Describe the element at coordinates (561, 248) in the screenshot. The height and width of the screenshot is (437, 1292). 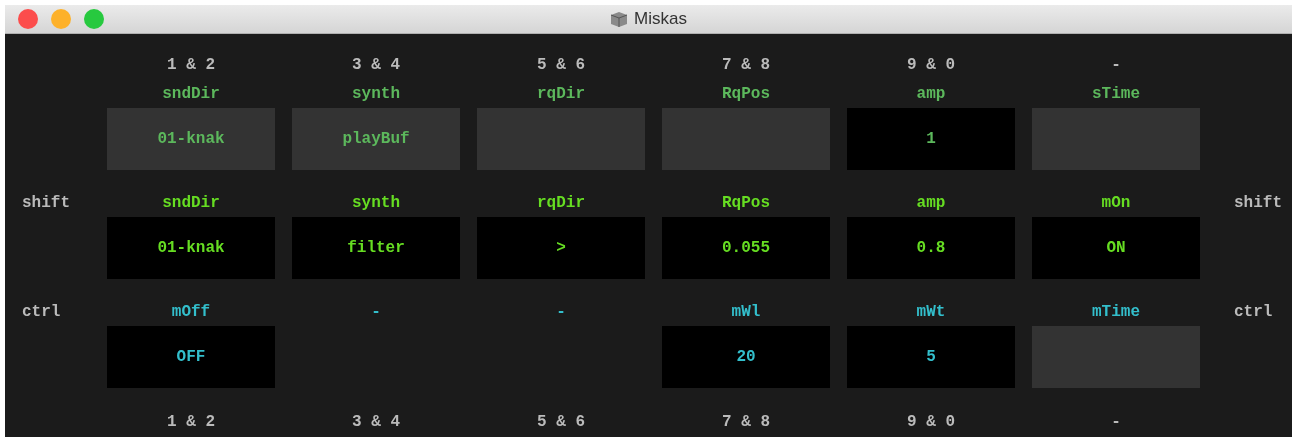
I see `value-display: >` at that location.